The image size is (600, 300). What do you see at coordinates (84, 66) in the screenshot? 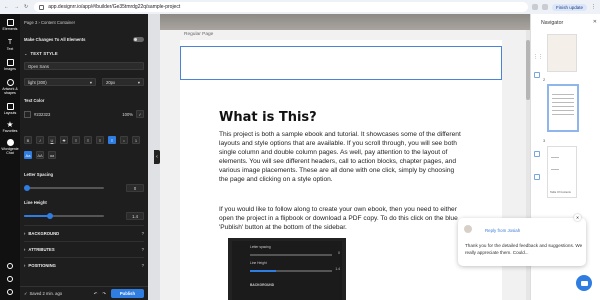
I see `font-family-select: Open Sans` at bounding box center [84, 66].